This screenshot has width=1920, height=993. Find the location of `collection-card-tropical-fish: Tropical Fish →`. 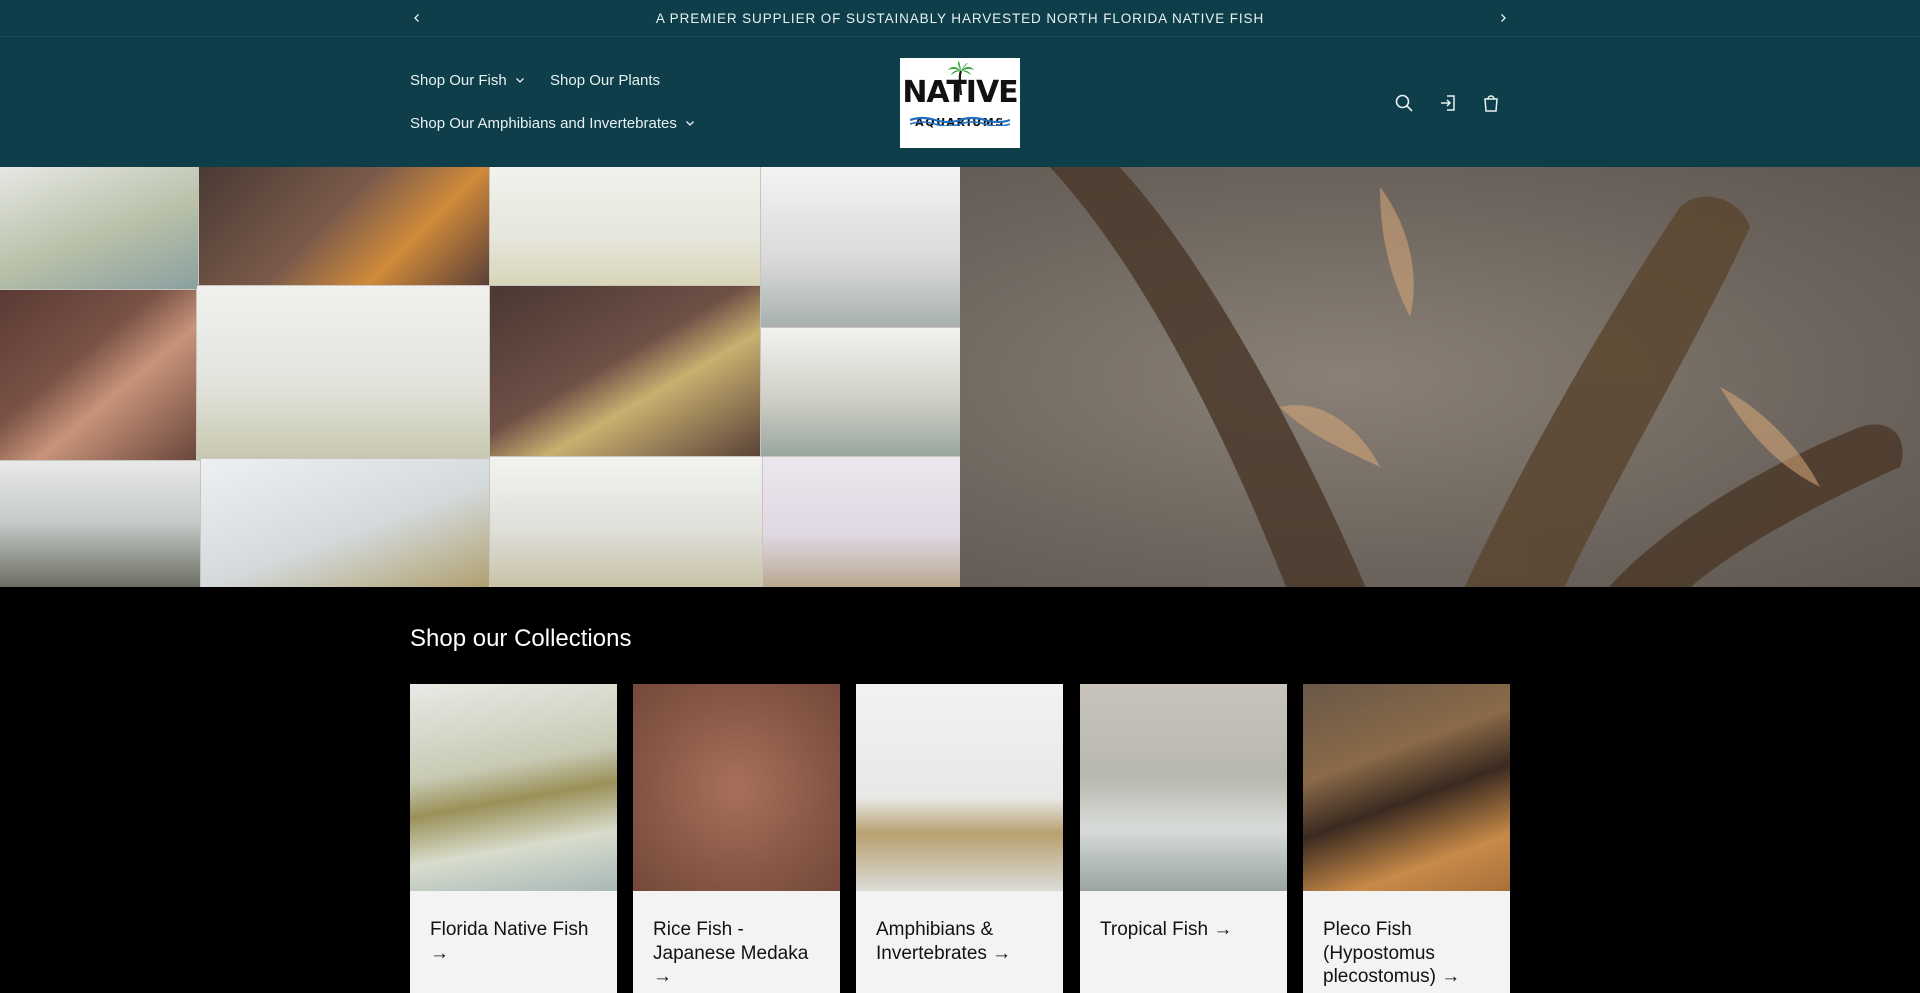

collection-card-tropical-fish: Tropical Fish → is located at coordinates (1183, 838).